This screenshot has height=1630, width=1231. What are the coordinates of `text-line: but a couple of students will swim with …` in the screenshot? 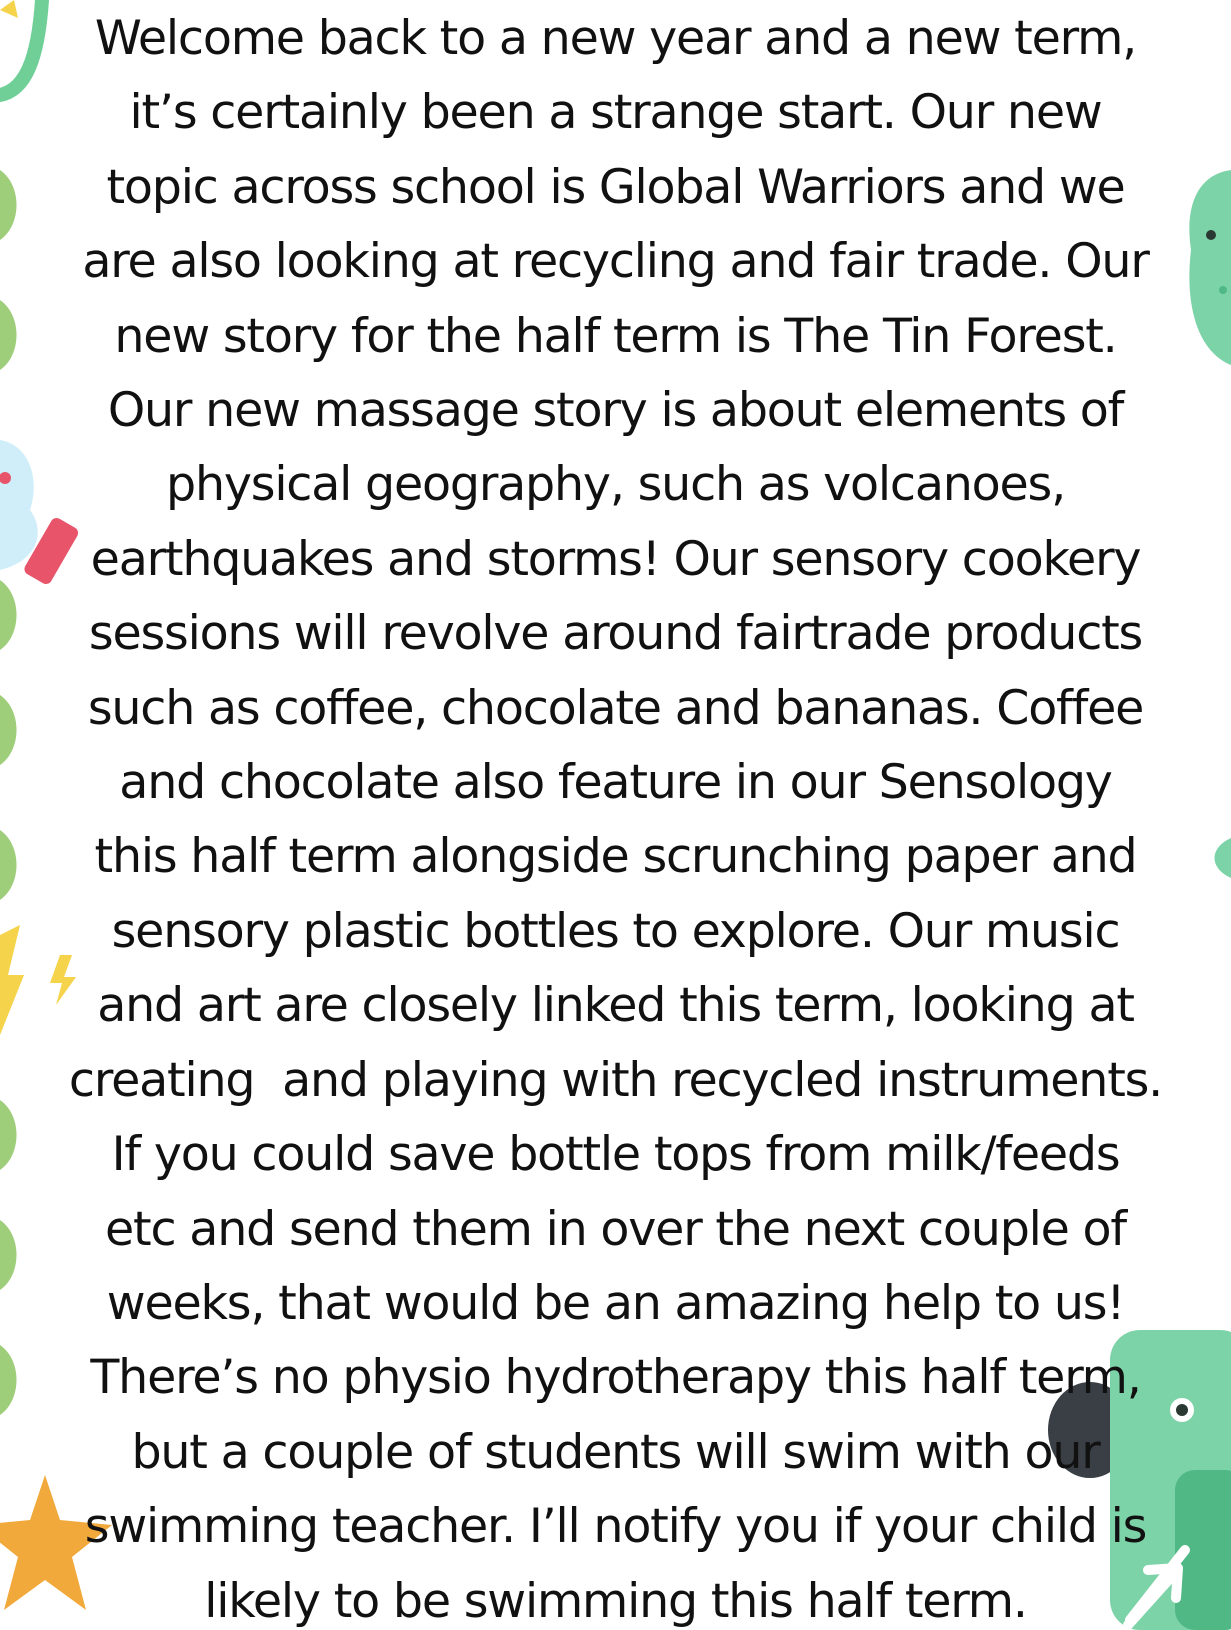 It's located at (615, 1452).